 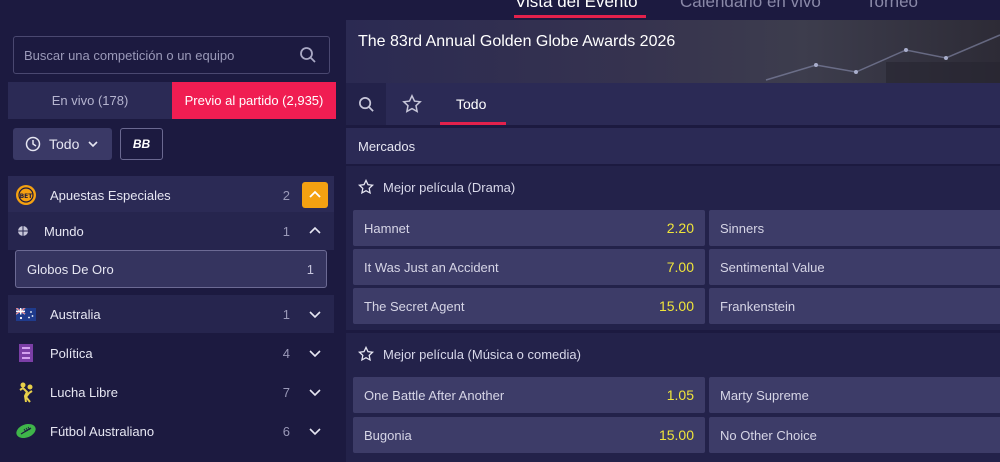 I want to click on odds-button: Sinners, so click(x=854, y=228).